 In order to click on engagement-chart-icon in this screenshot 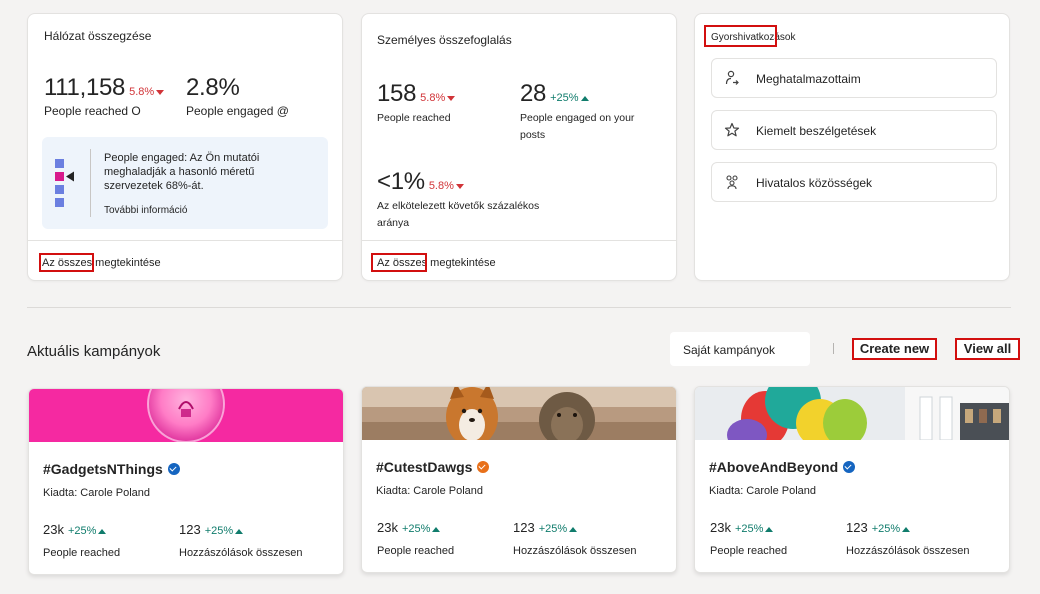, I will do `click(64, 183)`.